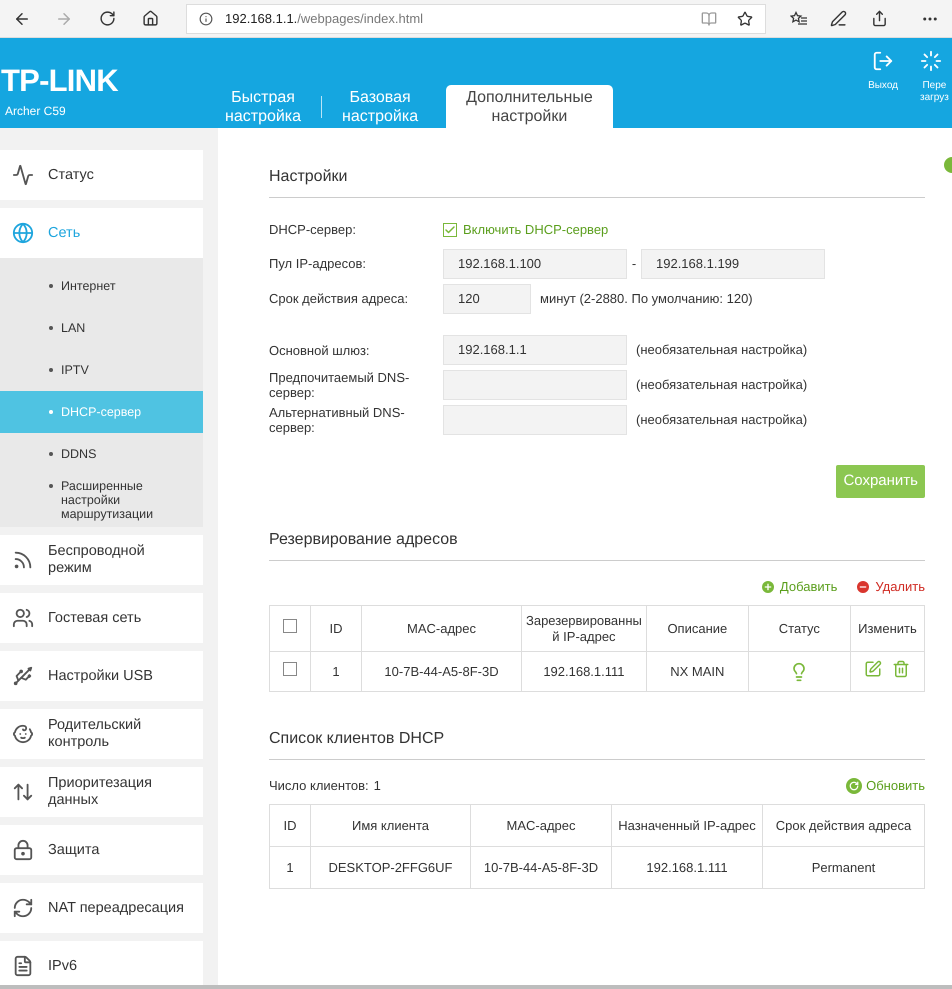 This screenshot has width=952, height=989. I want to click on submenu-item: IPTV, so click(101, 370).